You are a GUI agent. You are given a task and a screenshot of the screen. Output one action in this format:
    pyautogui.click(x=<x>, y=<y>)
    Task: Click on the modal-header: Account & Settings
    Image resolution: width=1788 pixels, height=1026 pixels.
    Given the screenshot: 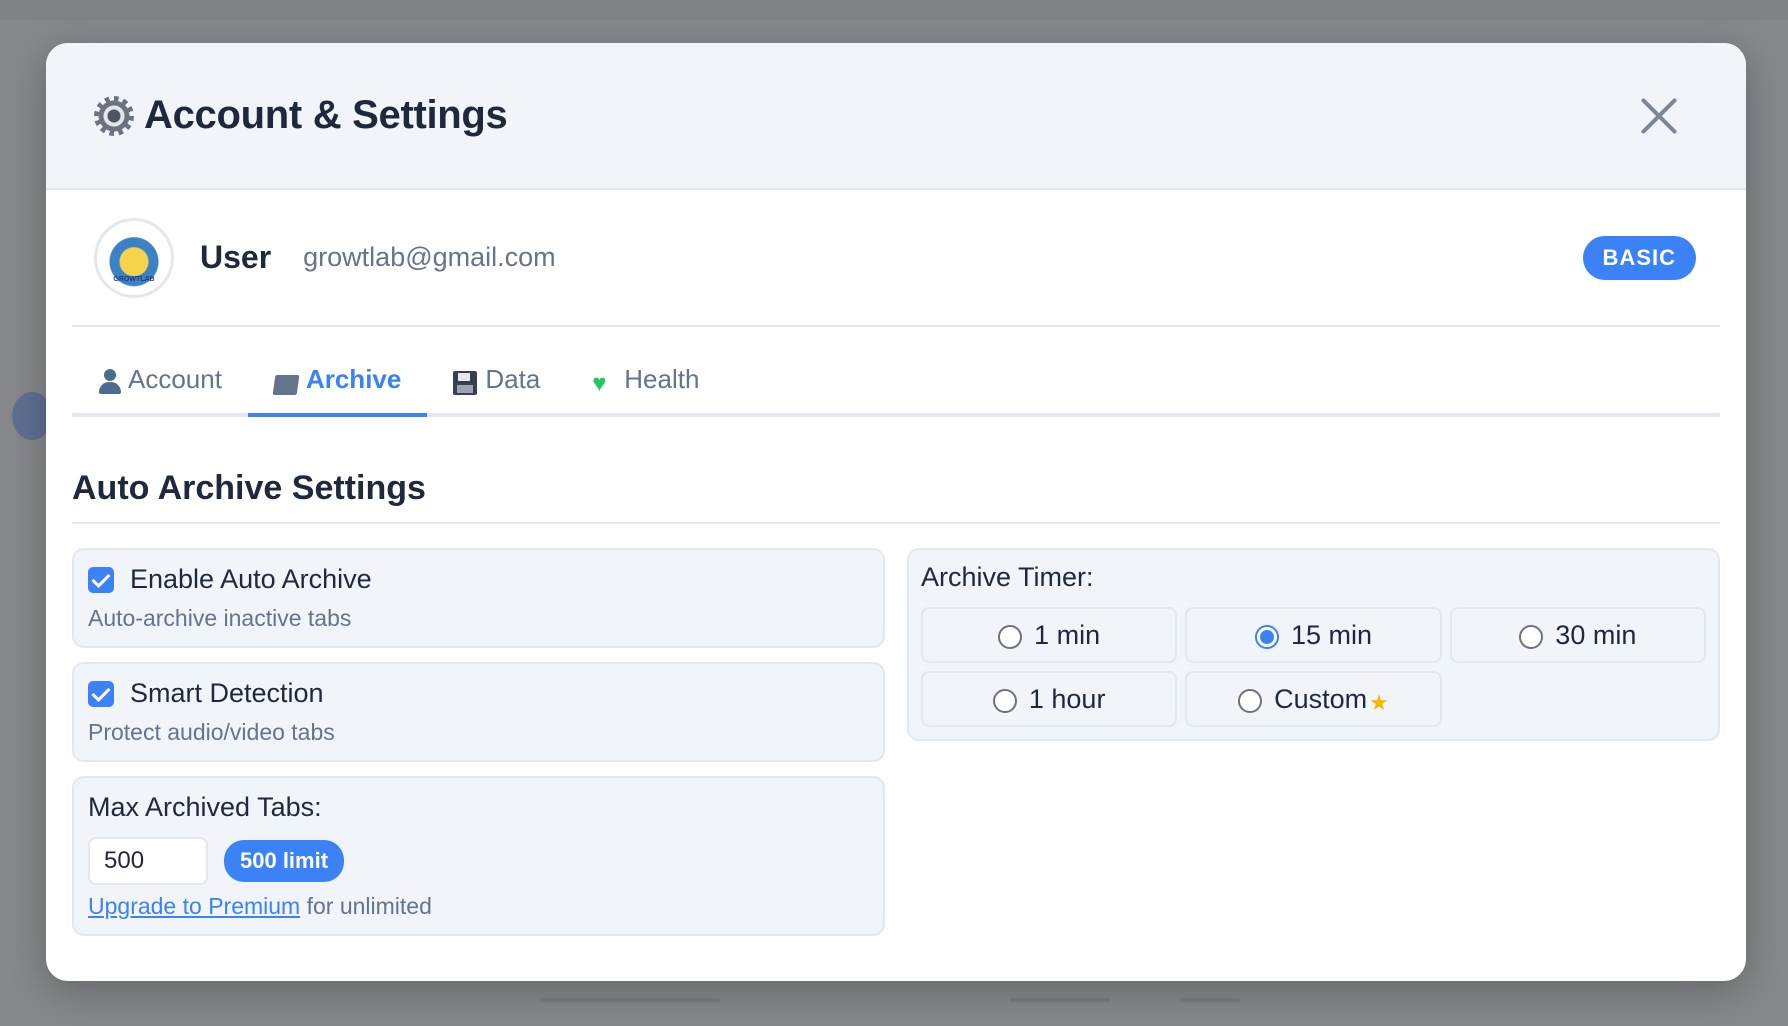 What is the action you would take?
    pyautogui.click(x=896, y=116)
    